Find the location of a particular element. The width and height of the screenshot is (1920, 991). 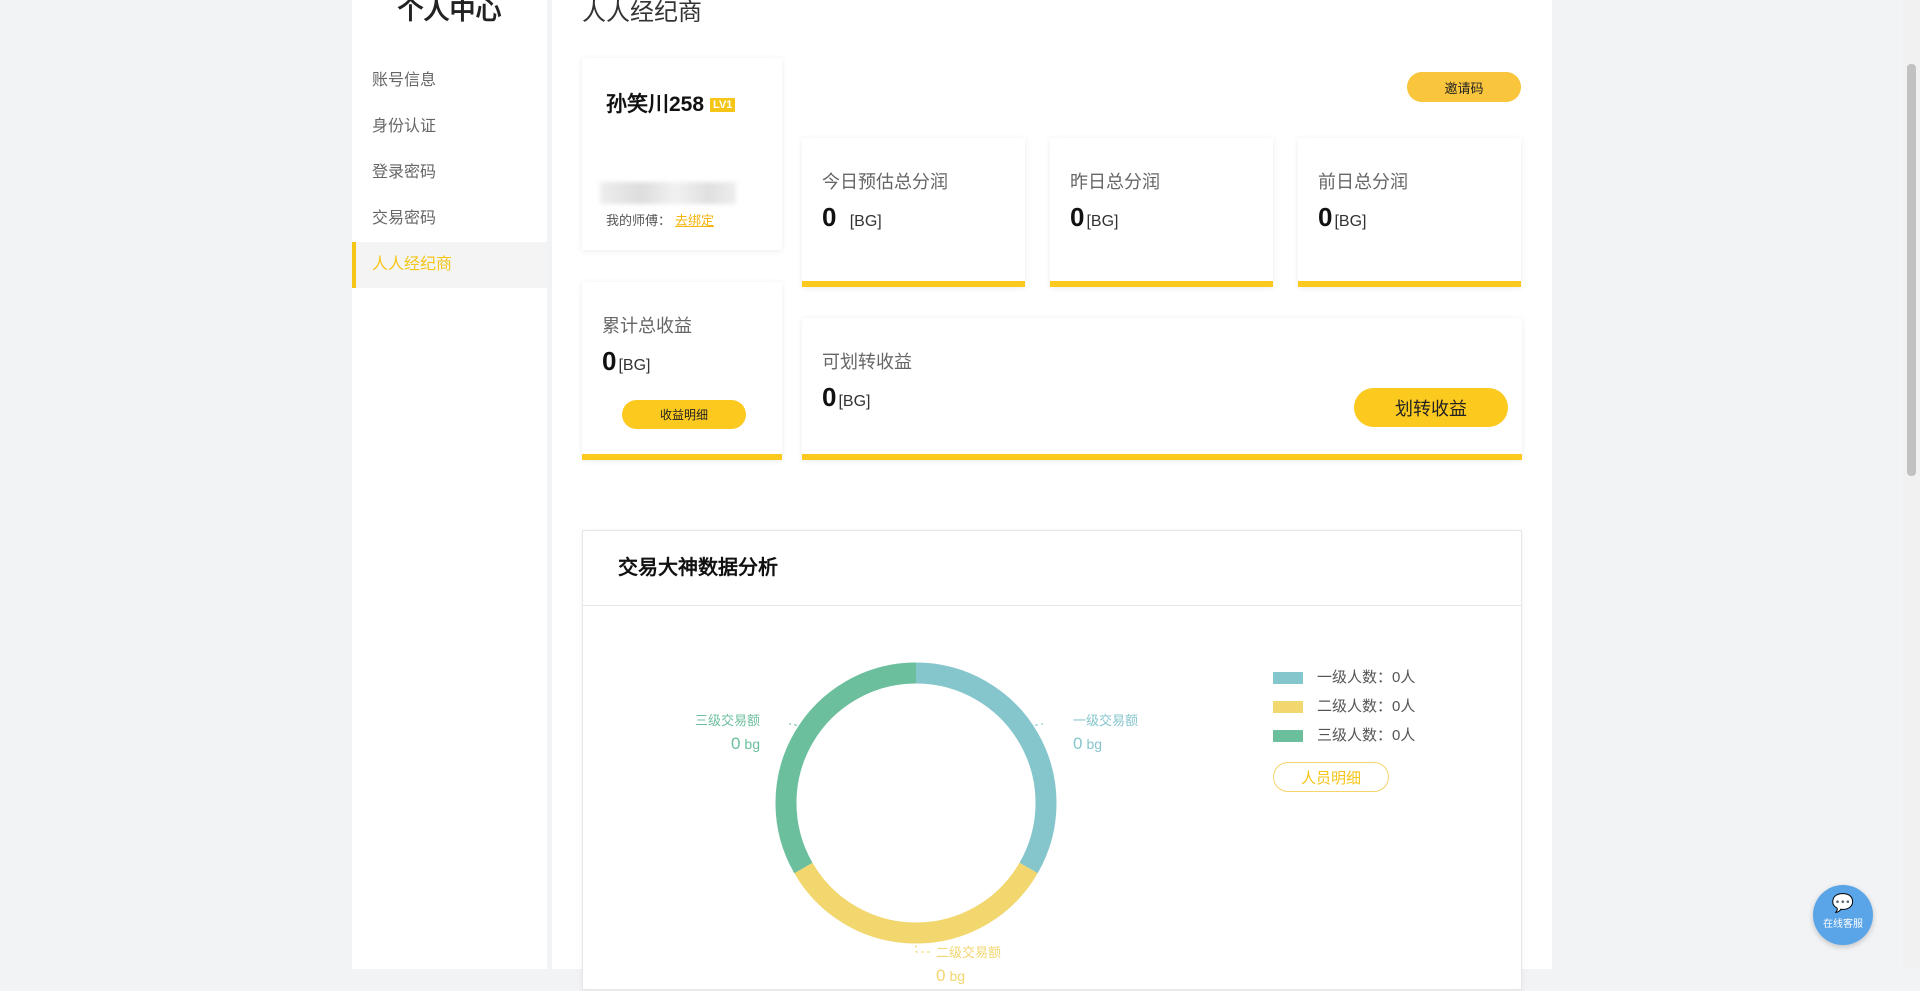

master-row: 我的师傅： 去绑定 is located at coordinates (660, 219).